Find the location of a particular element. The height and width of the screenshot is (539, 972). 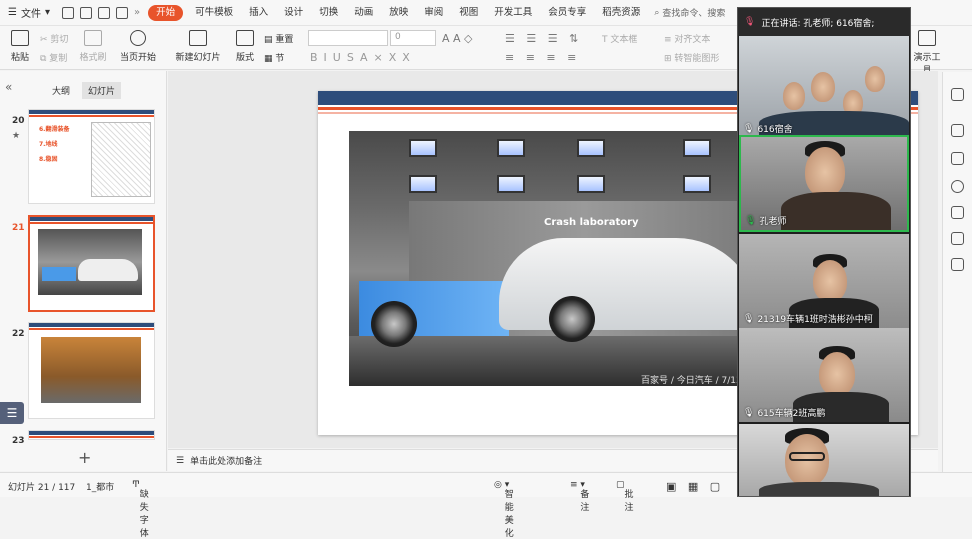

slide-number: 21 is located at coordinates (18, 228).